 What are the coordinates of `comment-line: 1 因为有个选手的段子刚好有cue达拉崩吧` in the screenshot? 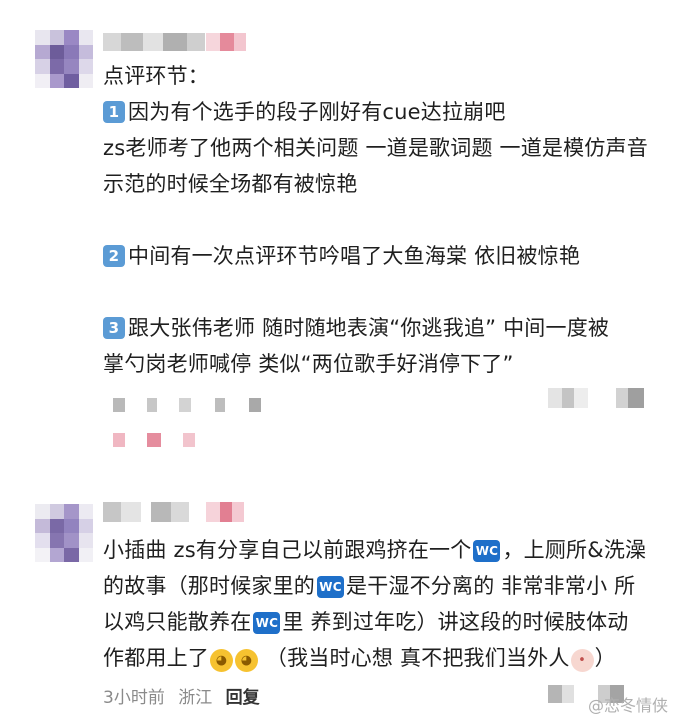 It's located at (375, 112).